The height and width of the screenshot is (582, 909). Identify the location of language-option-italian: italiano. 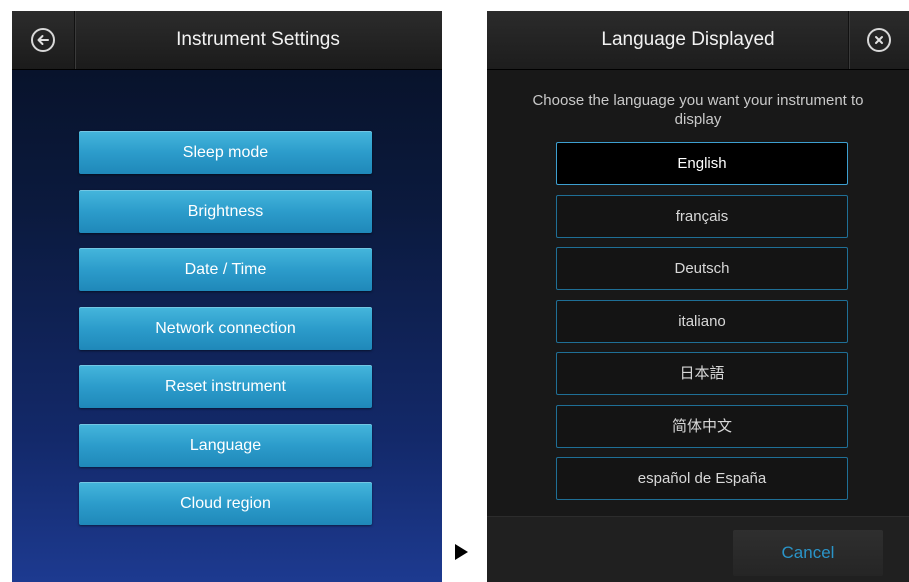
(702, 321).